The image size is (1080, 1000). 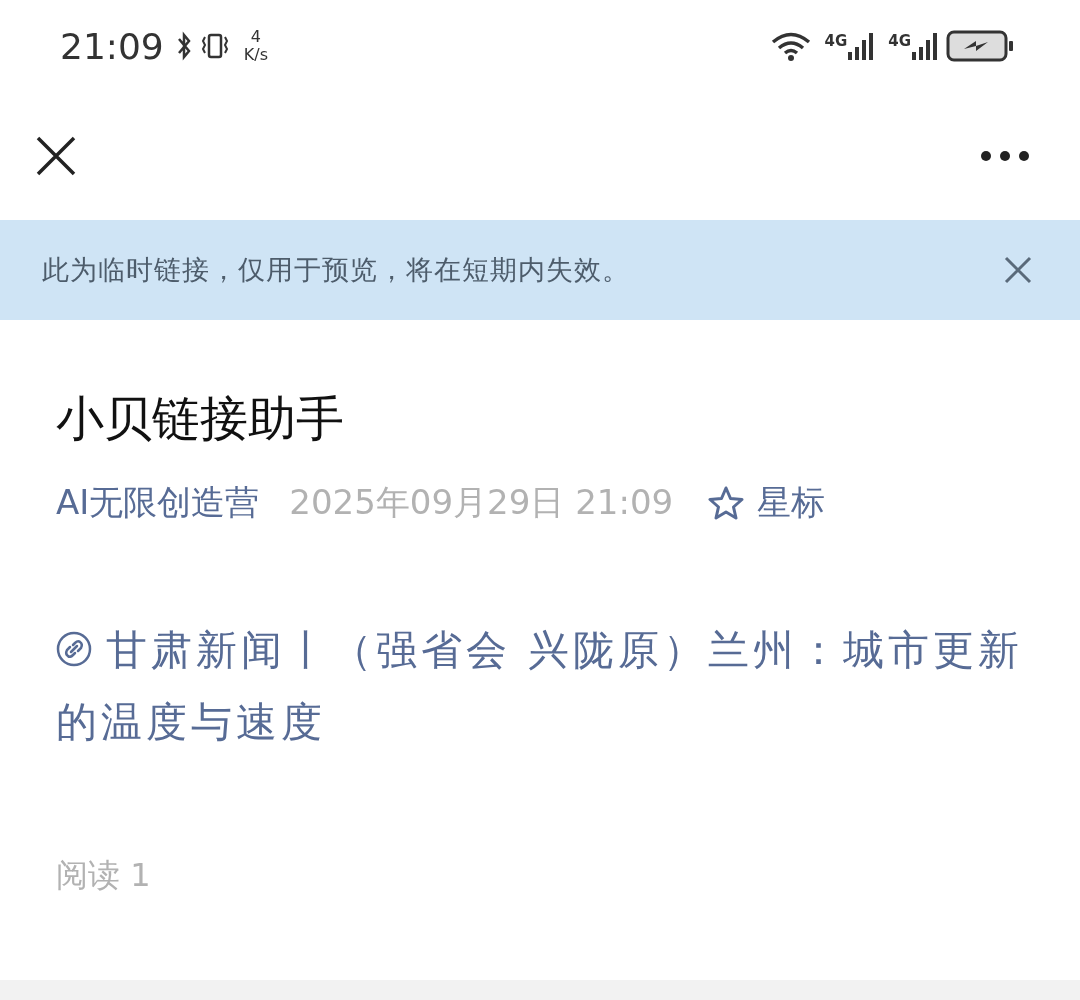 What do you see at coordinates (200, 418) in the screenshot?
I see `article-title: 小贝链接助手` at bounding box center [200, 418].